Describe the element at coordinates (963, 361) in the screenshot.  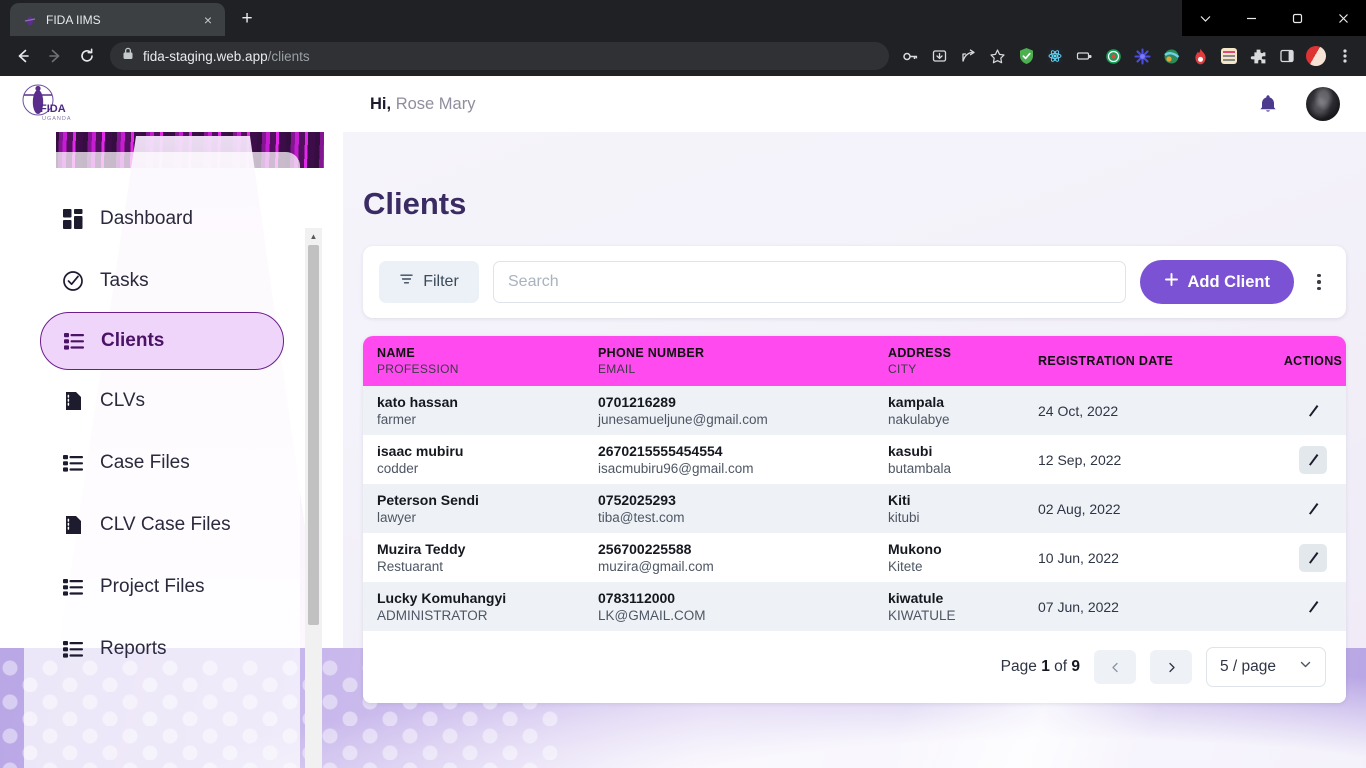
I see `column-address: ADDRESS CITY` at that location.